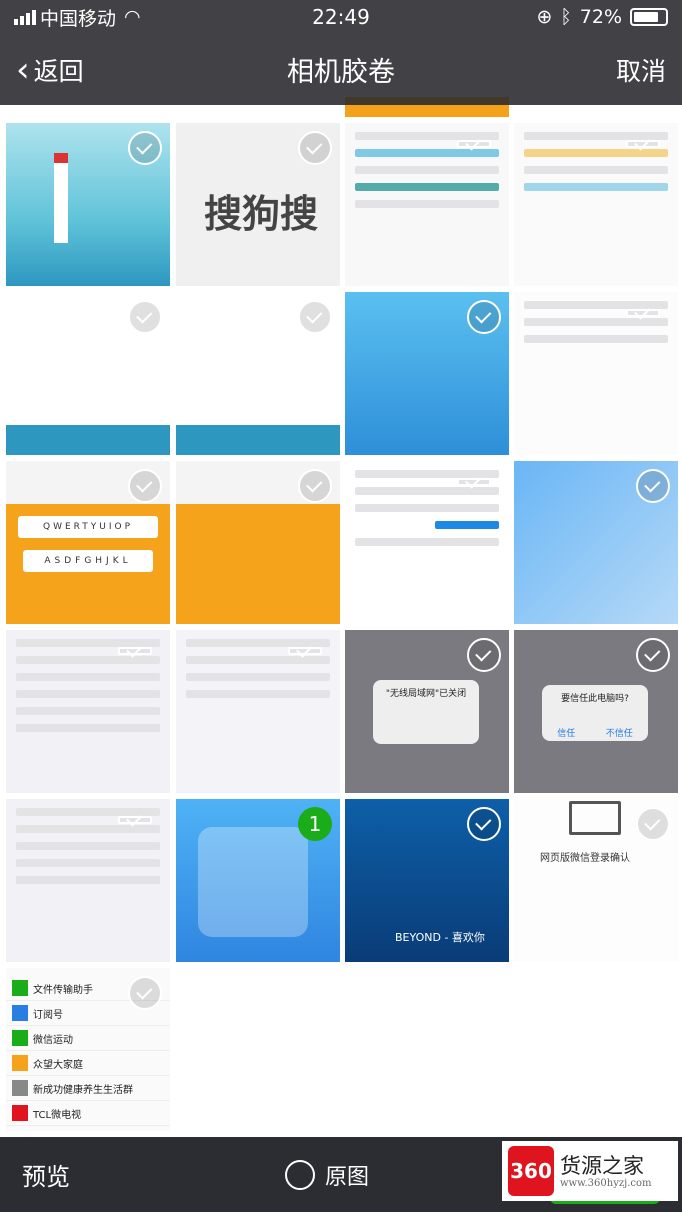  I want to click on top-bar: 中国移动 ◠ 22:49 ⊕ ᛒ 72% ‹ 返回 相机胶卷 取消, so click(341, 52).